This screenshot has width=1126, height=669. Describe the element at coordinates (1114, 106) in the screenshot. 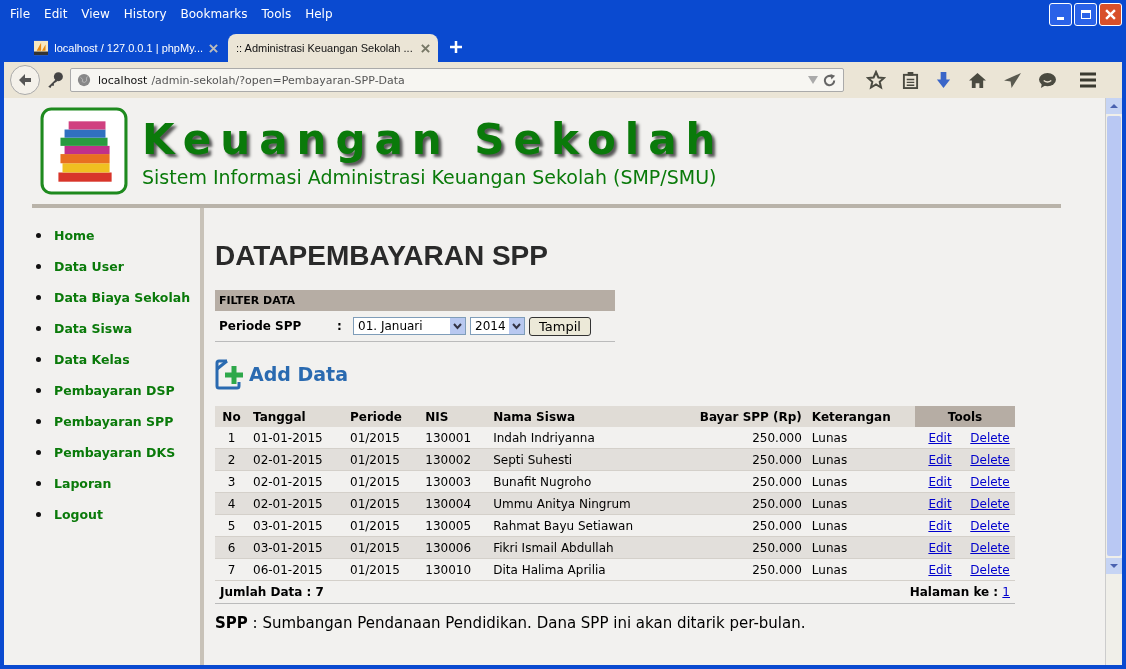

I see `scroll-up-button` at that location.